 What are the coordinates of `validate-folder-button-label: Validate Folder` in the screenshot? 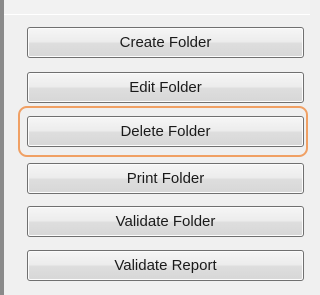 It's located at (165, 221).